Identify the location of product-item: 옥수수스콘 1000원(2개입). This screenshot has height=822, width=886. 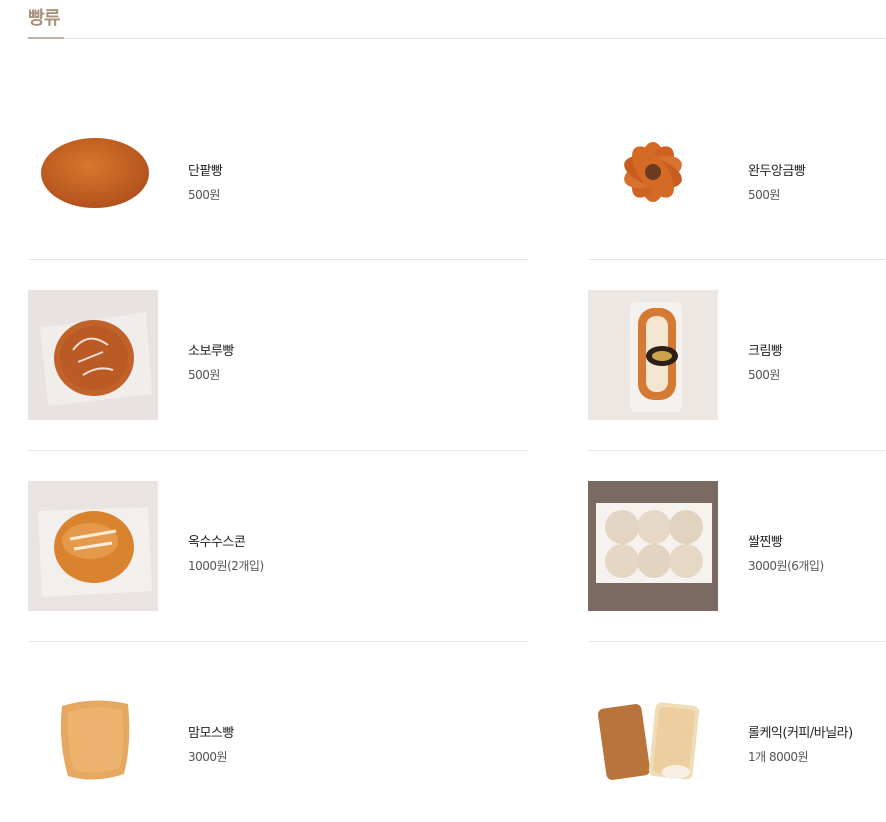
(278, 536).